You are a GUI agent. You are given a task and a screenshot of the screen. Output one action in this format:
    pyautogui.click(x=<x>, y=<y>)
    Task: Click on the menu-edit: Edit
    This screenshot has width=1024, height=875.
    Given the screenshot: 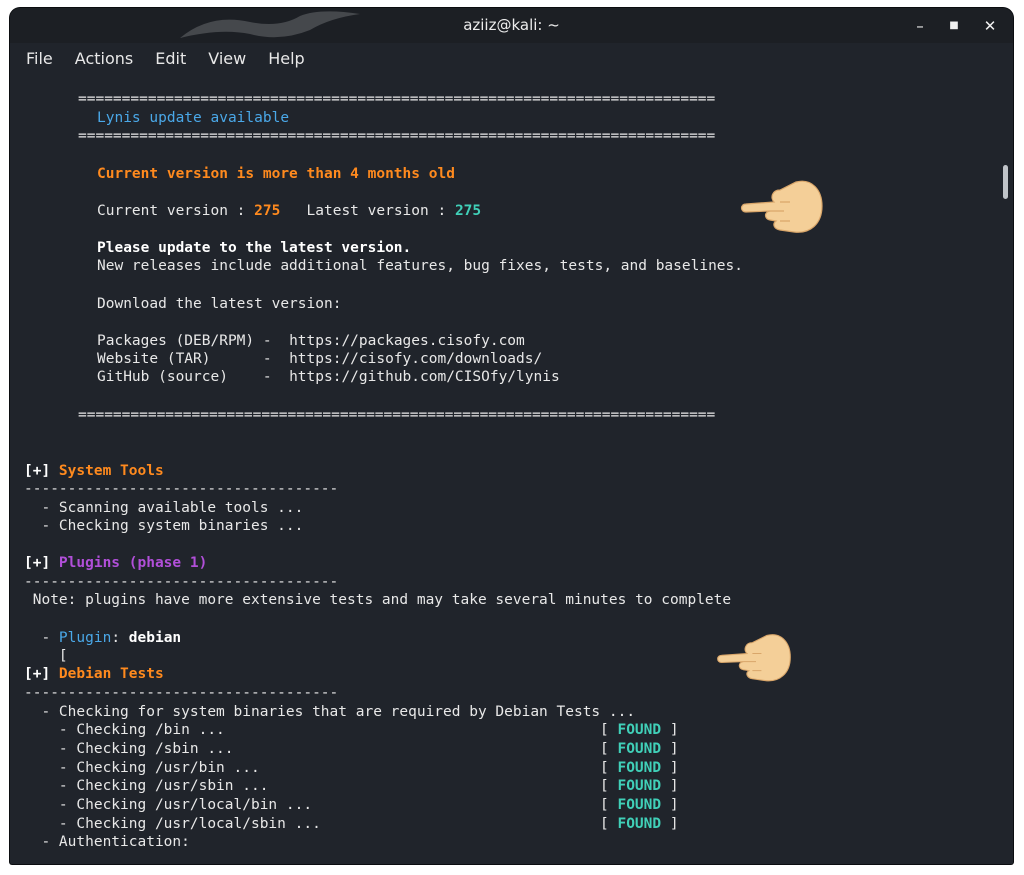 What is the action you would take?
    pyautogui.click(x=170, y=58)
    